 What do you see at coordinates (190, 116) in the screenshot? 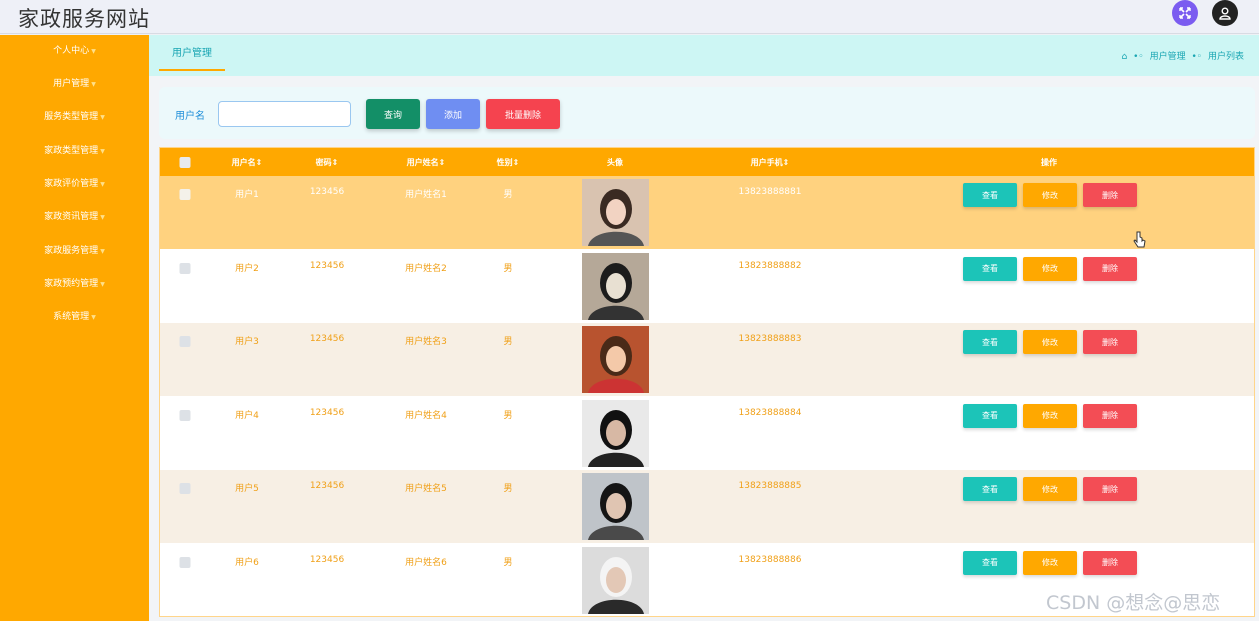
I see `search-label: 用户名` at bounding box center [190, 116].